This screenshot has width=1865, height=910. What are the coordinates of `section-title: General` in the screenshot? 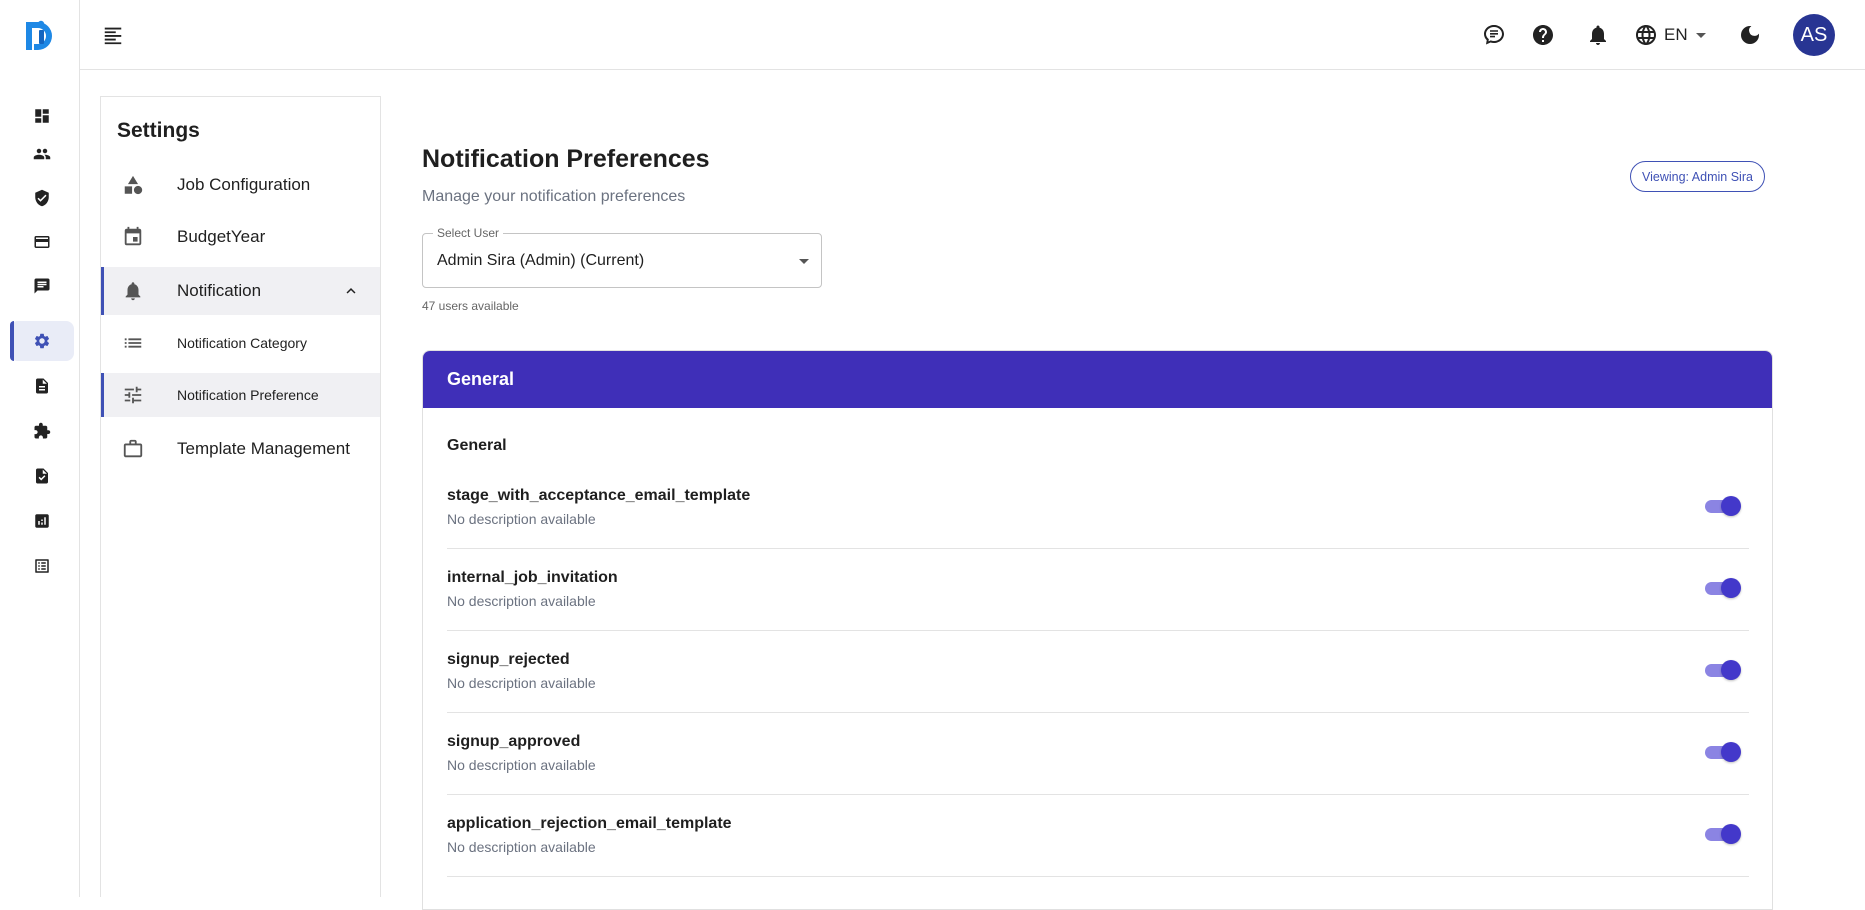 It's located at (477, 445).